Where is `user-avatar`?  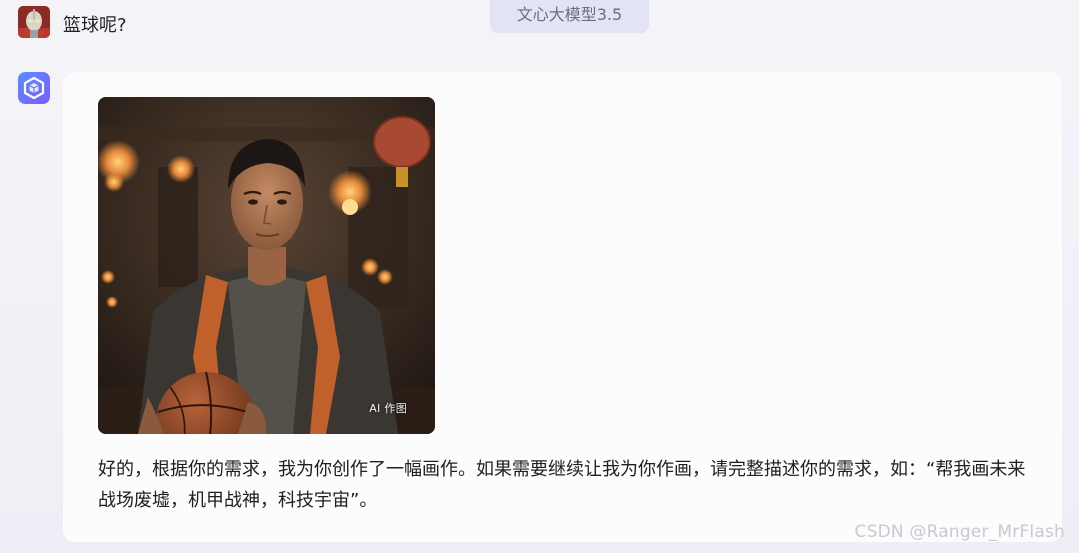
user-avatar is located at coordinates (34, 22).